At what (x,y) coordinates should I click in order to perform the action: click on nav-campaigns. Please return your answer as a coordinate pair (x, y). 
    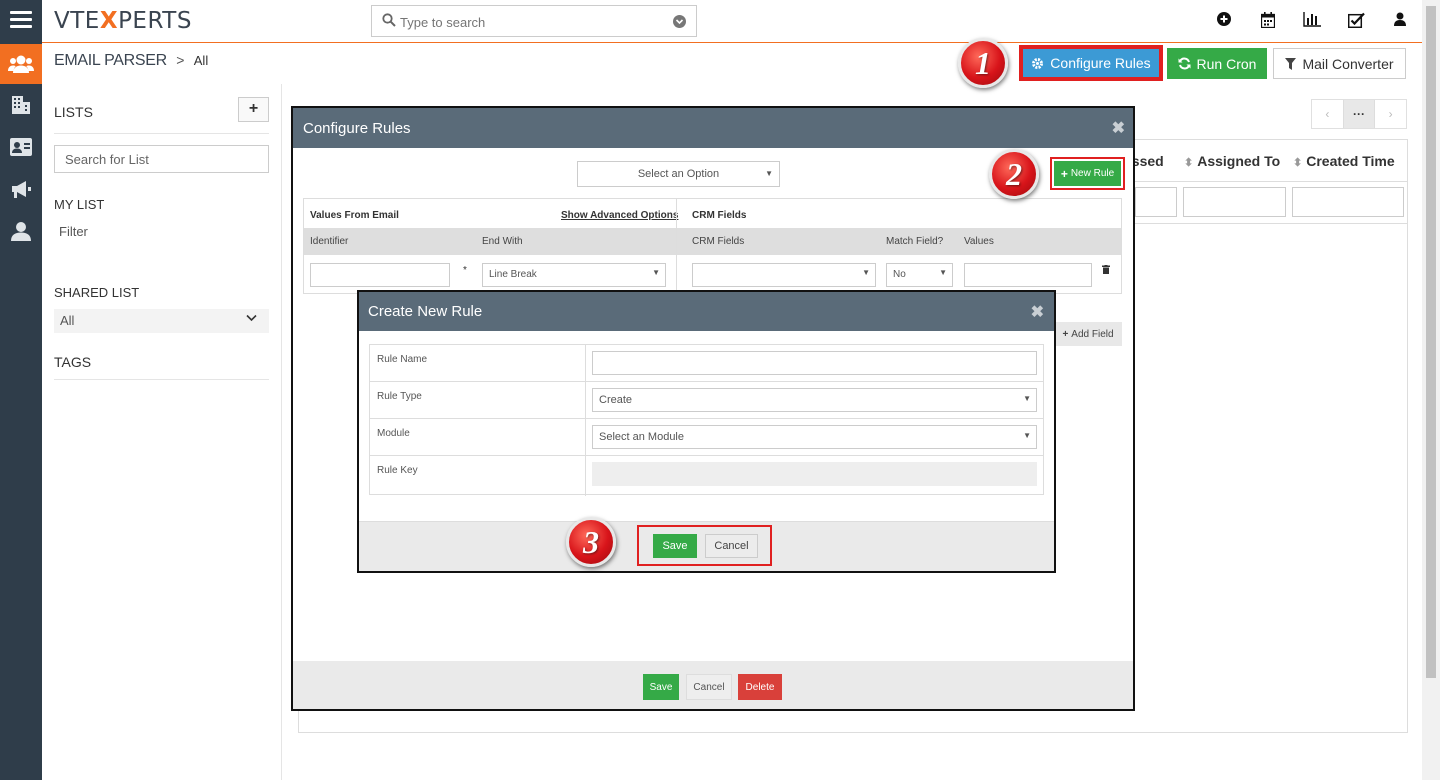
    Looking at the image, I should click on (21, 189).